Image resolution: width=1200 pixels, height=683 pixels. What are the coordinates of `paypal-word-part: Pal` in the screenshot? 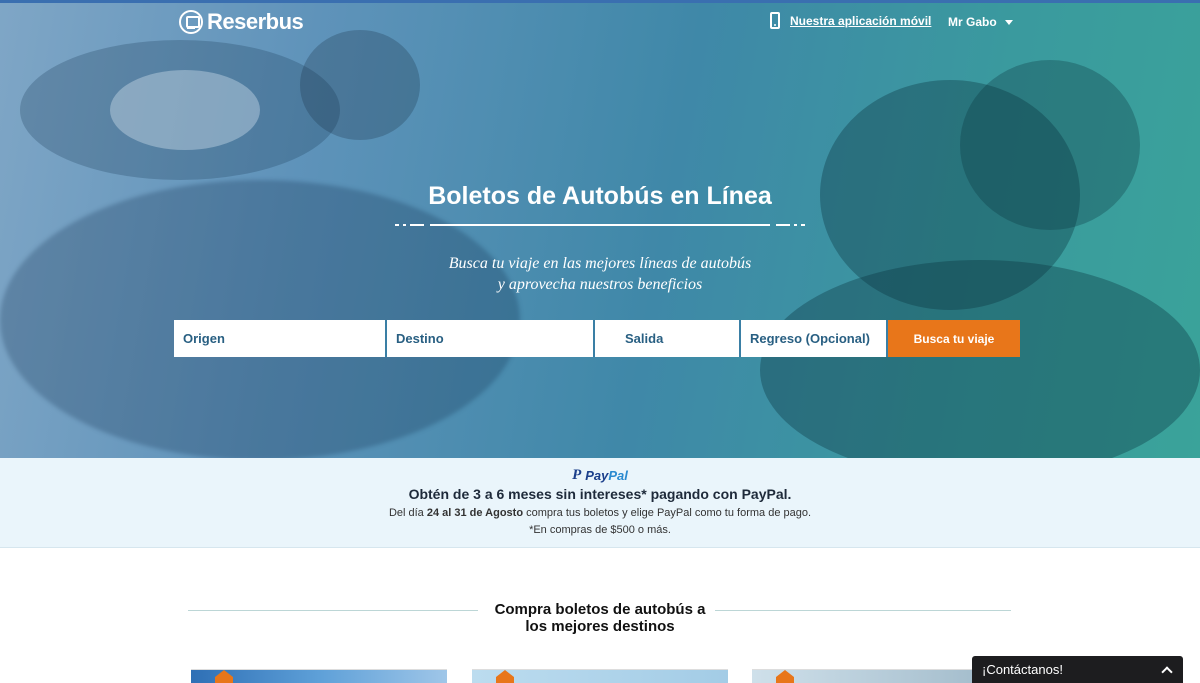 It's located at (618, 475).